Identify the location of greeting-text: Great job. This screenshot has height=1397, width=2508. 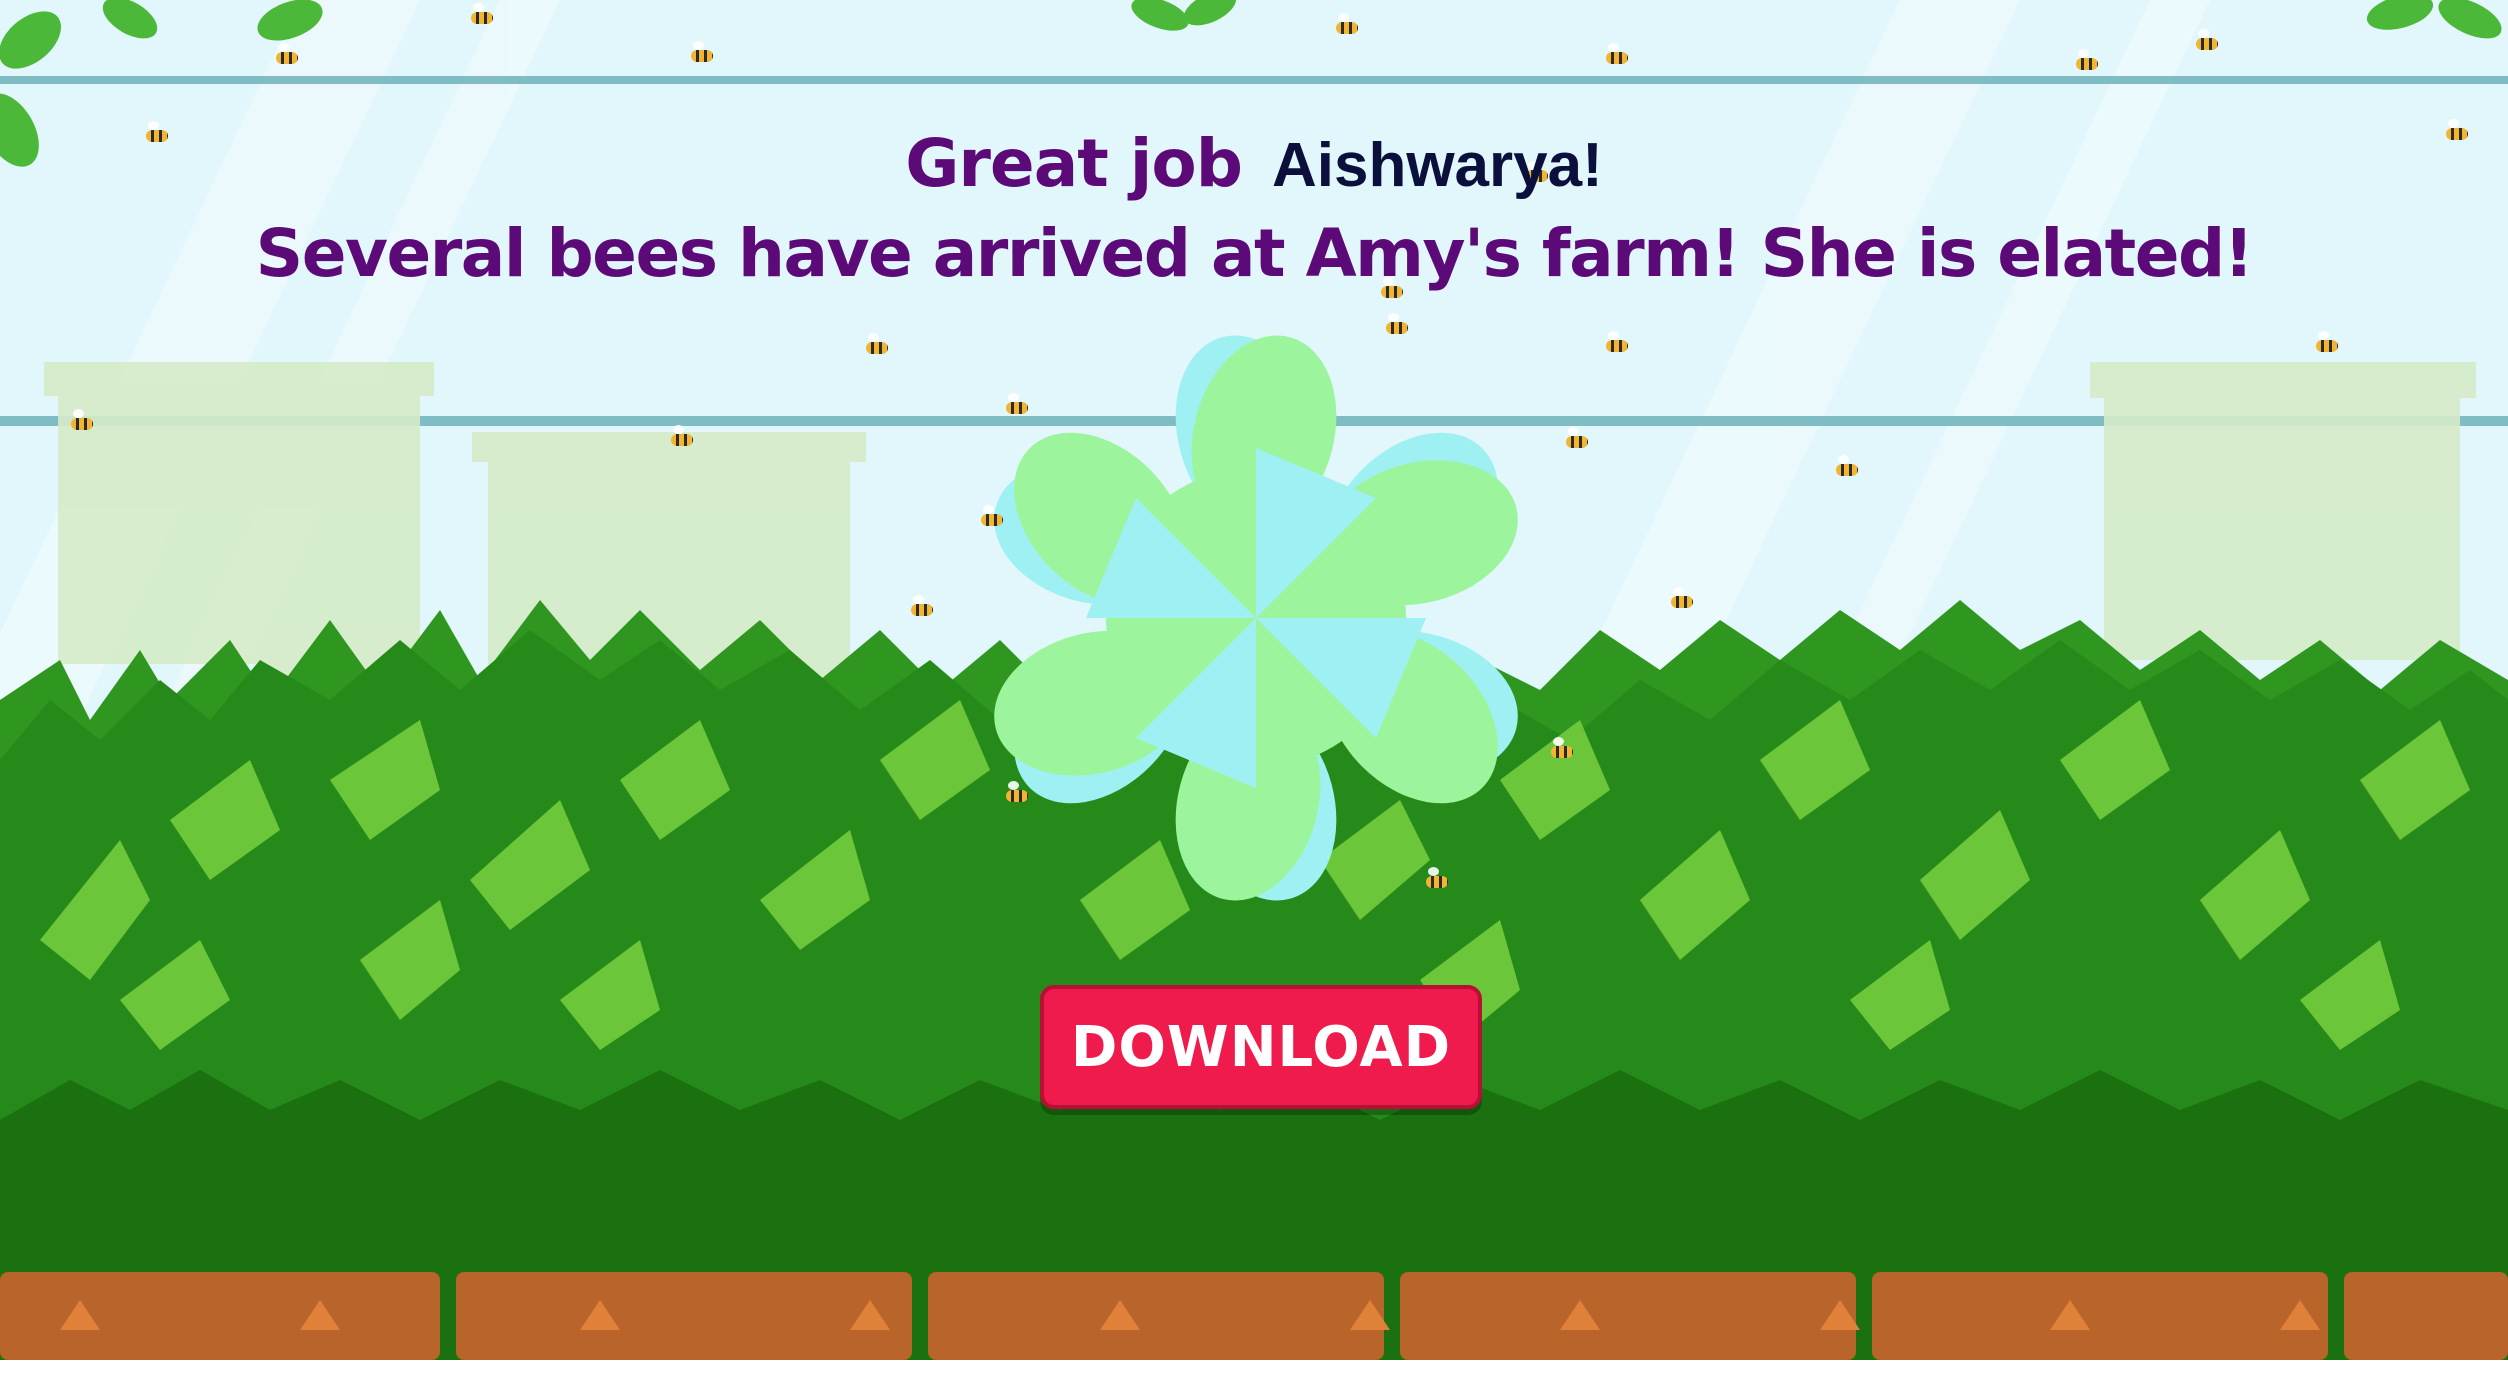
(1074, 163).